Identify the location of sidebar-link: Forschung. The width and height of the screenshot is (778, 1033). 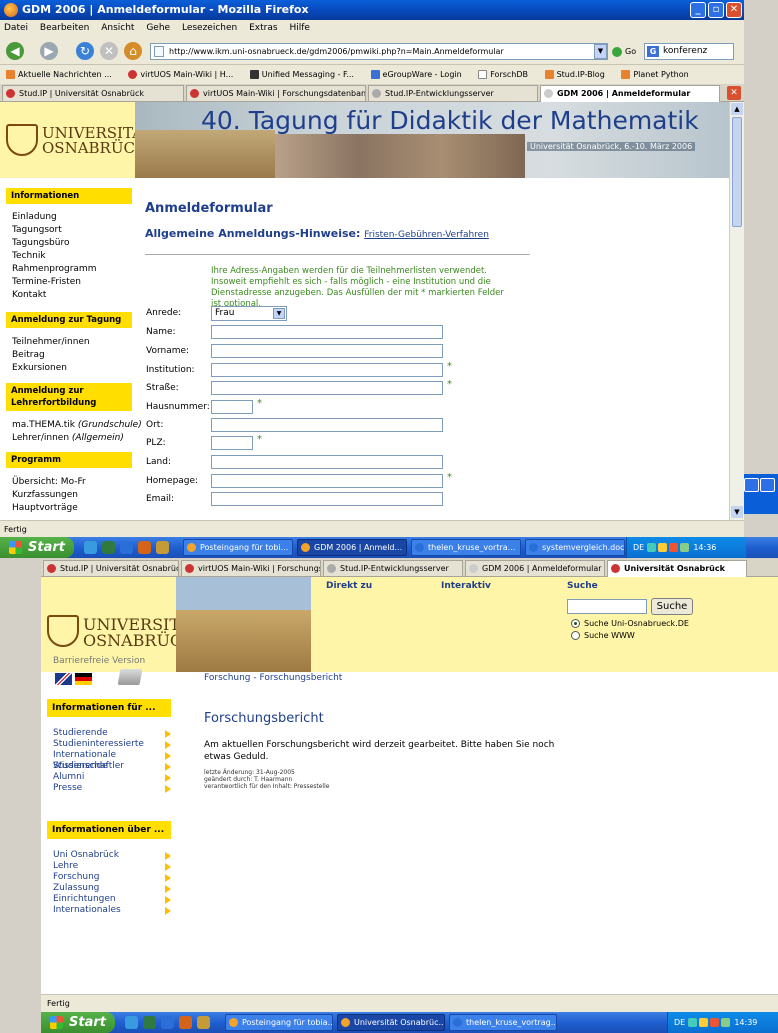
(112, 877).